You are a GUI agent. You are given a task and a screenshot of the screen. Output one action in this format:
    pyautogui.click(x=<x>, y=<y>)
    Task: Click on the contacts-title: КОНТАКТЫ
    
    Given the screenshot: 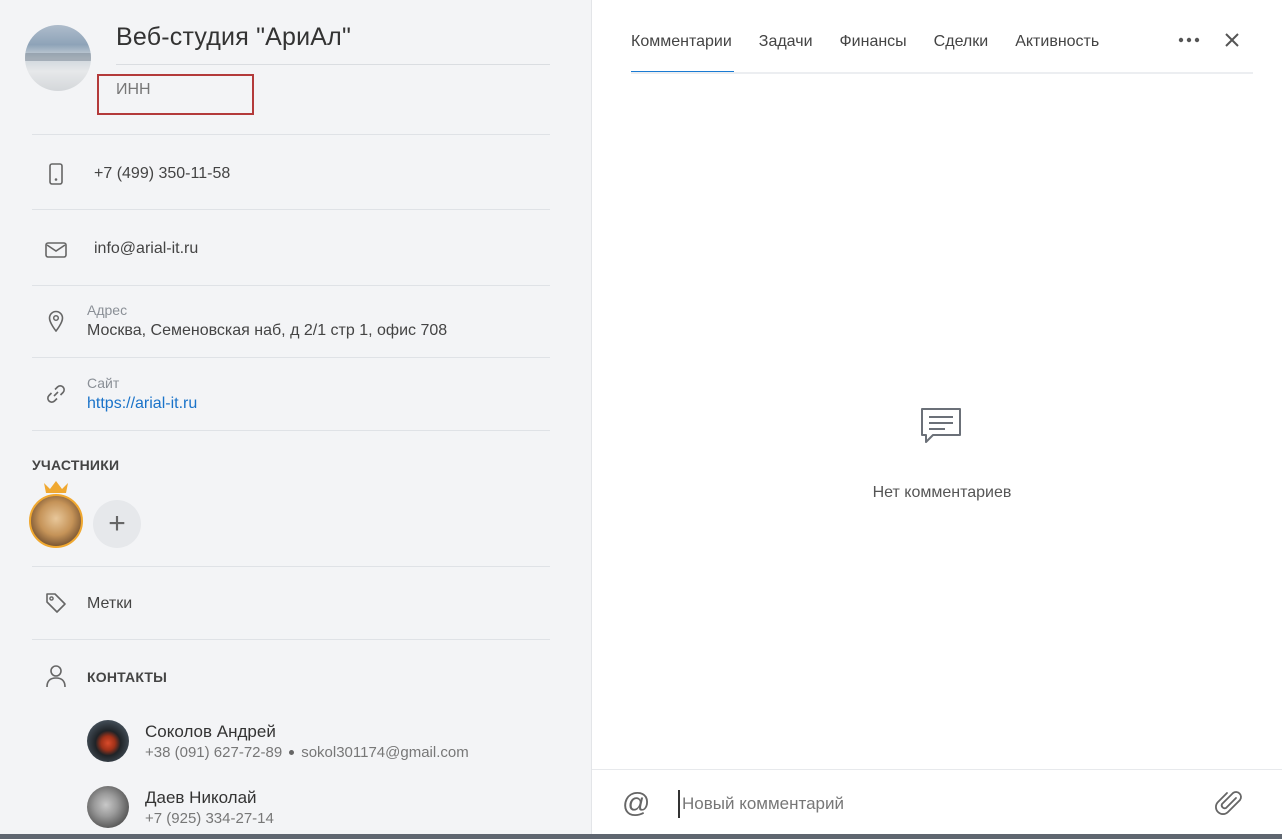 What is the action you would take?
    pyautogui.click(x=127, y=677)
    